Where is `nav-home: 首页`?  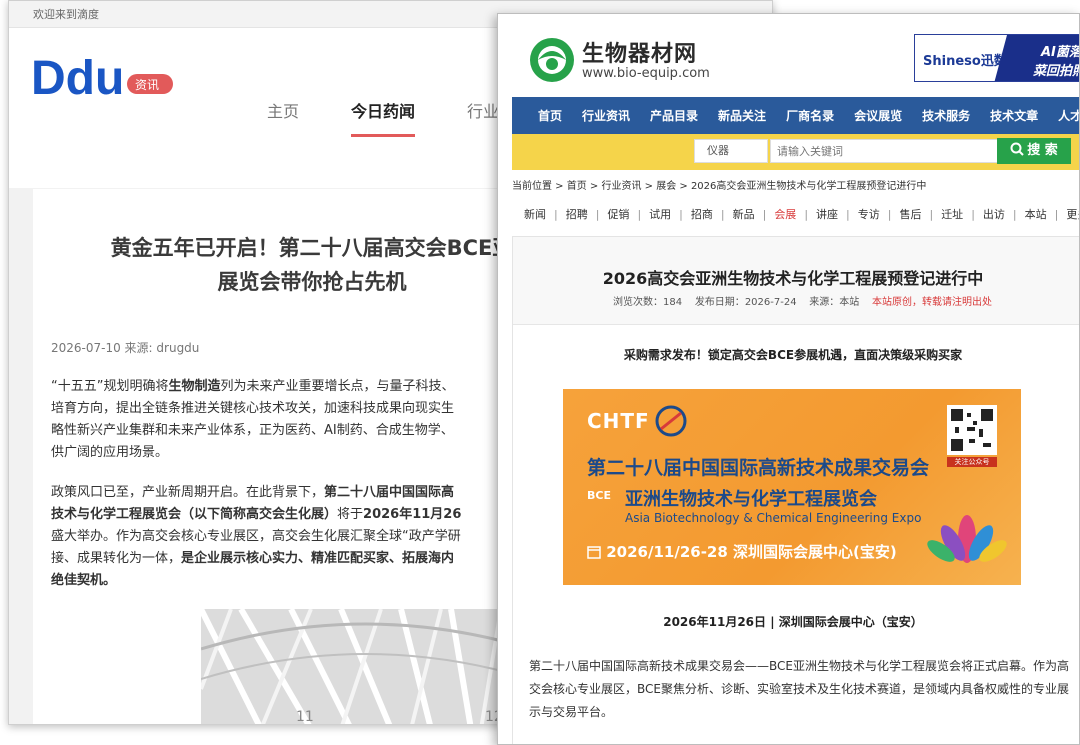
nav-home: 首页 is located at coordinates (550, 115).